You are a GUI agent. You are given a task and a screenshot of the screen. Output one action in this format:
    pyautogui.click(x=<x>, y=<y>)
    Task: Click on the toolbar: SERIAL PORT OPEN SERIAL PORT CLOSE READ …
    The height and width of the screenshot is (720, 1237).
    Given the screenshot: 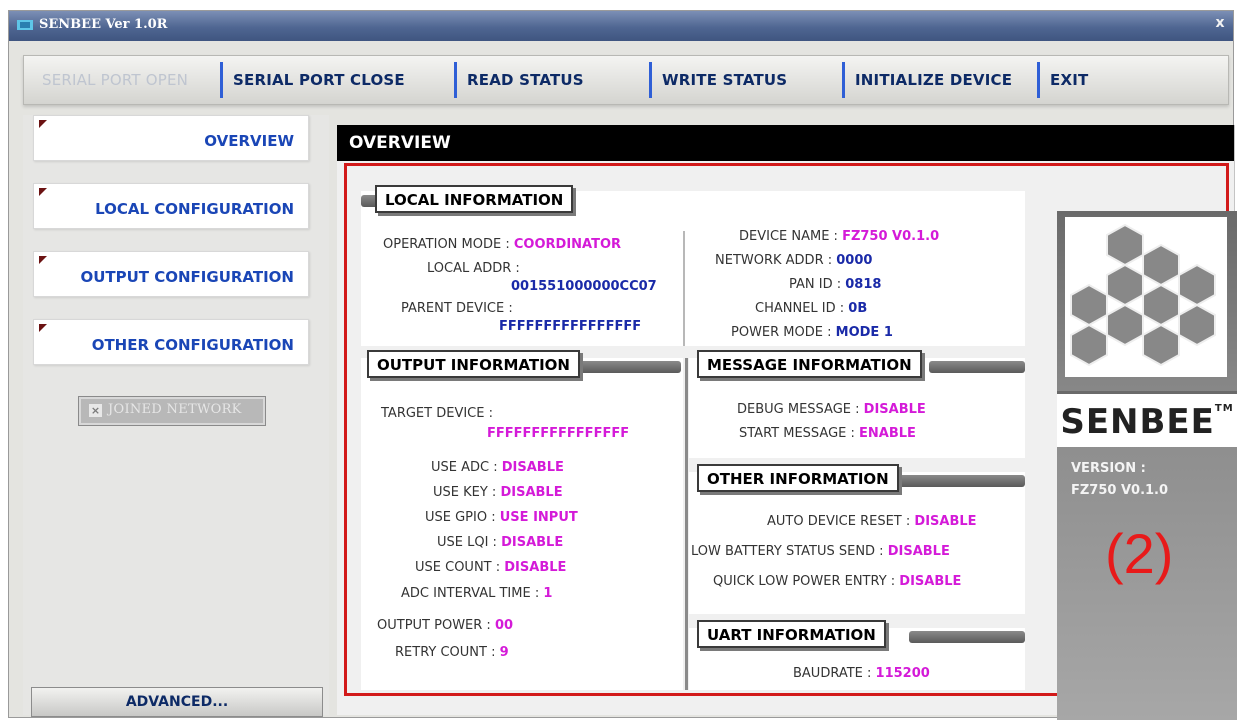 What is the action you would take?
    pyautogui.click(x=626, y=80)
    